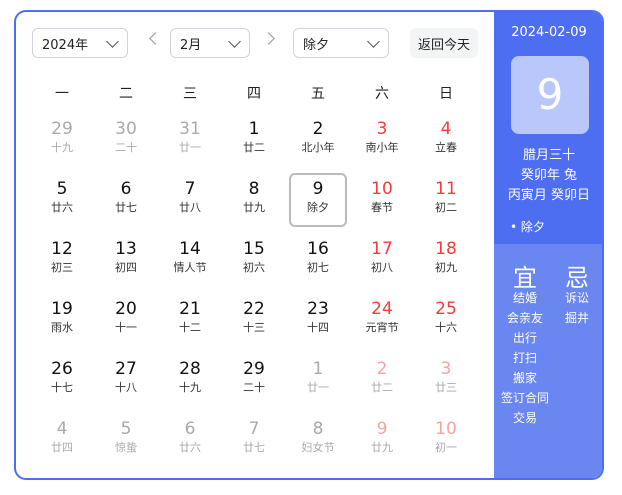 This screenshot has height=495, width=622. What do you see at coordinates (446, 447) in the screenshot?
I see `day-lunar-label: 初一` at bounding box center [446, 447].